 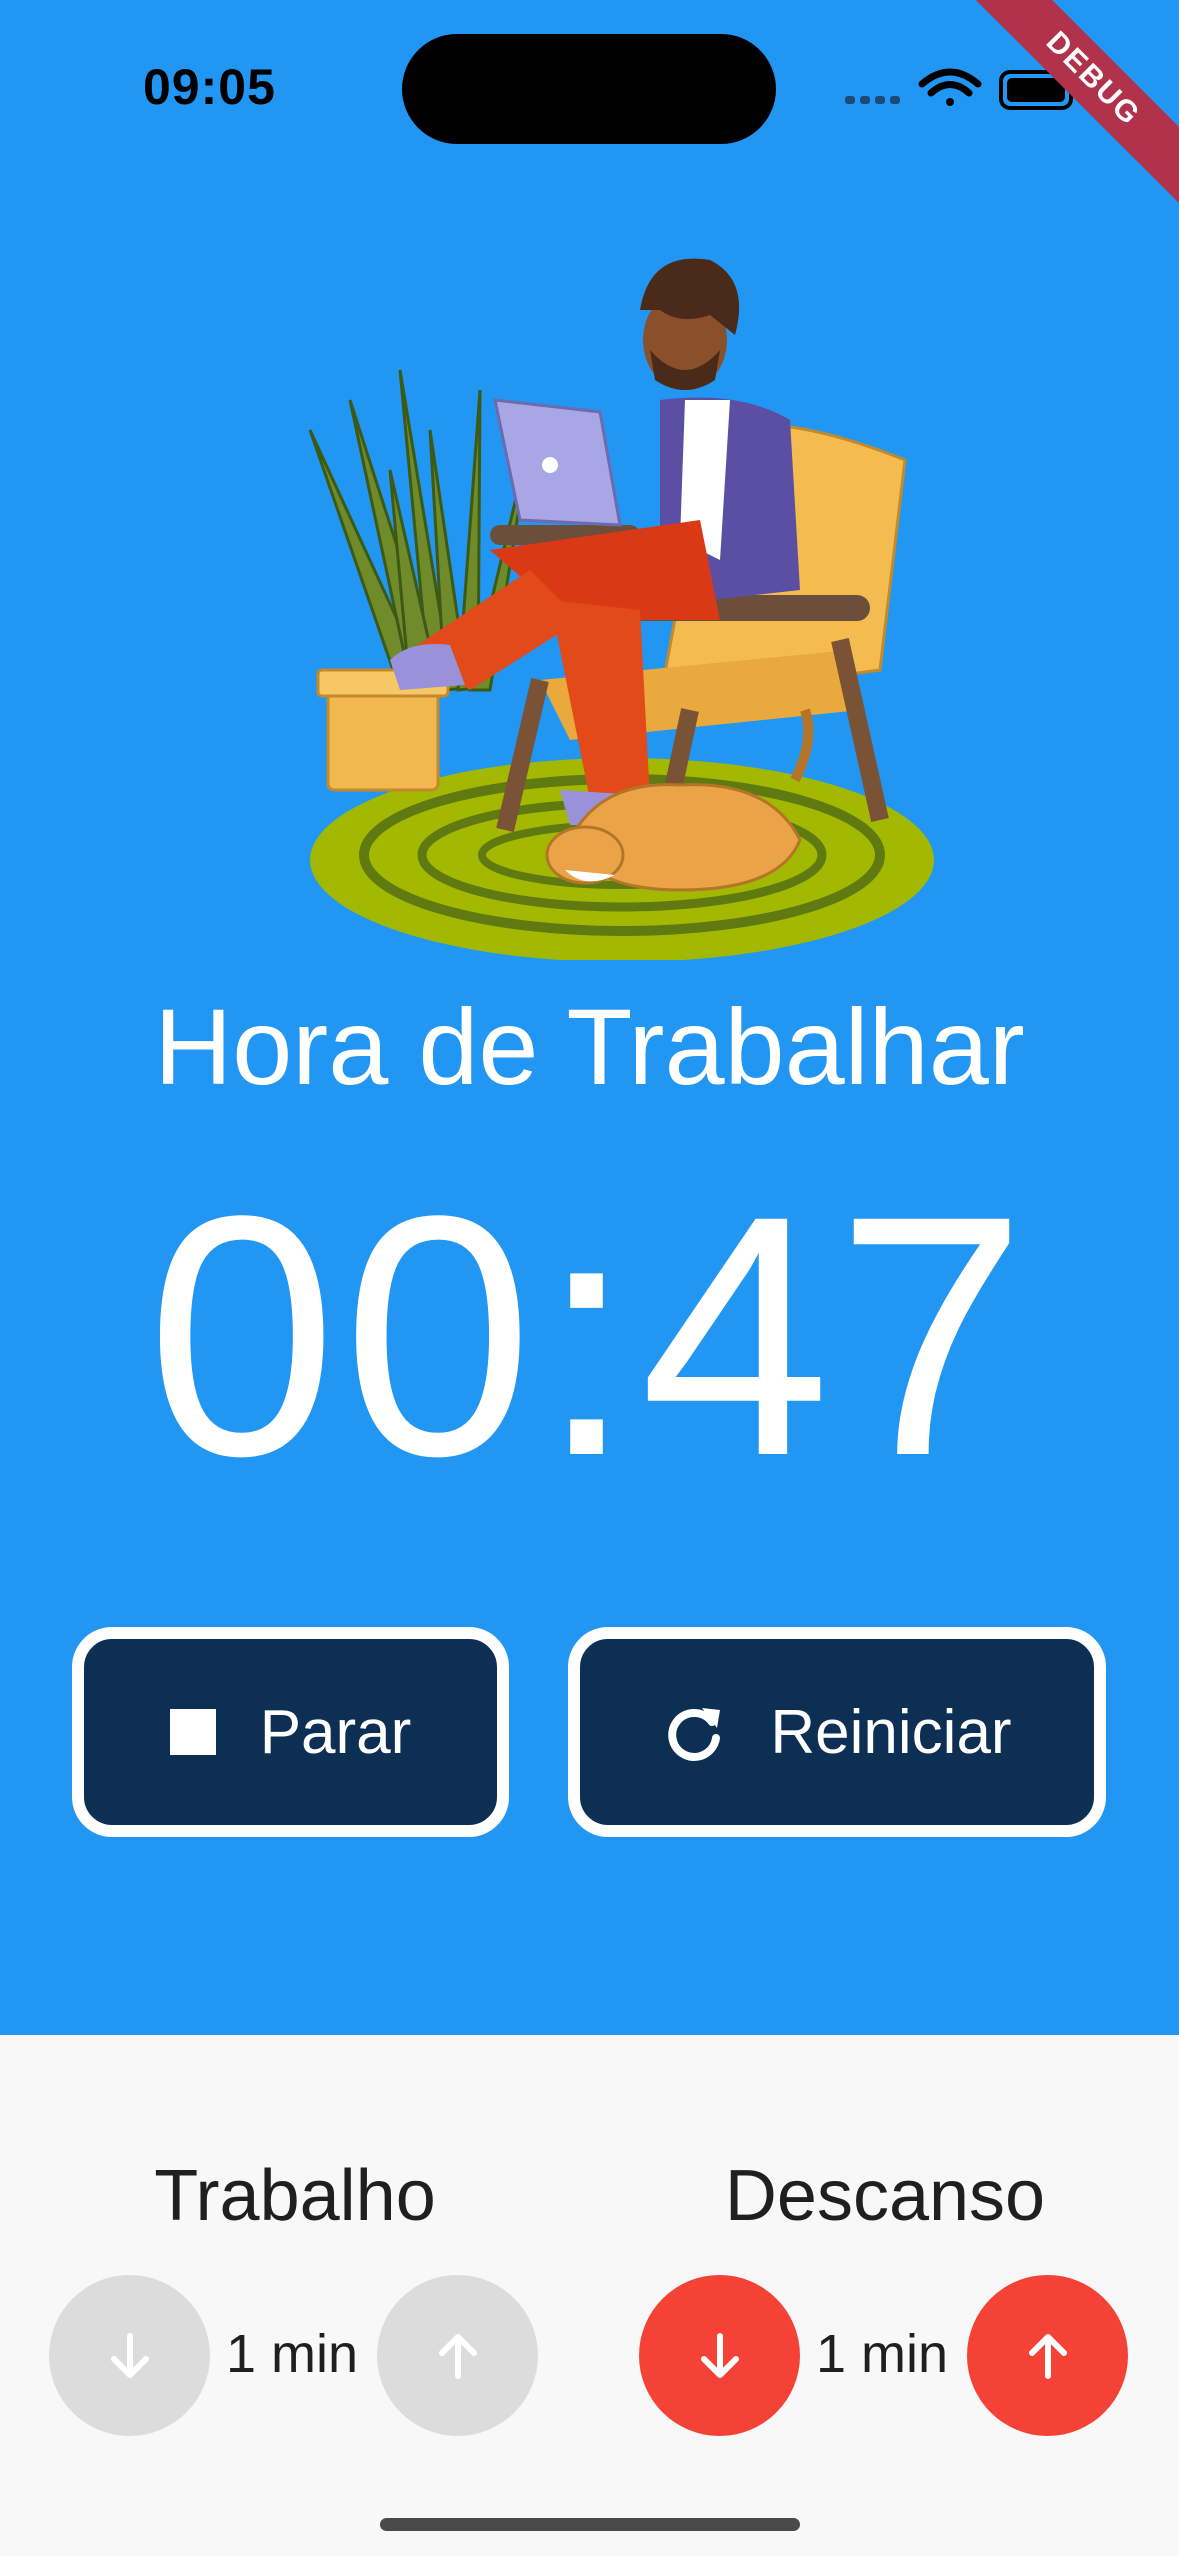 I want to click on work-duration-value: 1 min, so click(x=292, y=2354).